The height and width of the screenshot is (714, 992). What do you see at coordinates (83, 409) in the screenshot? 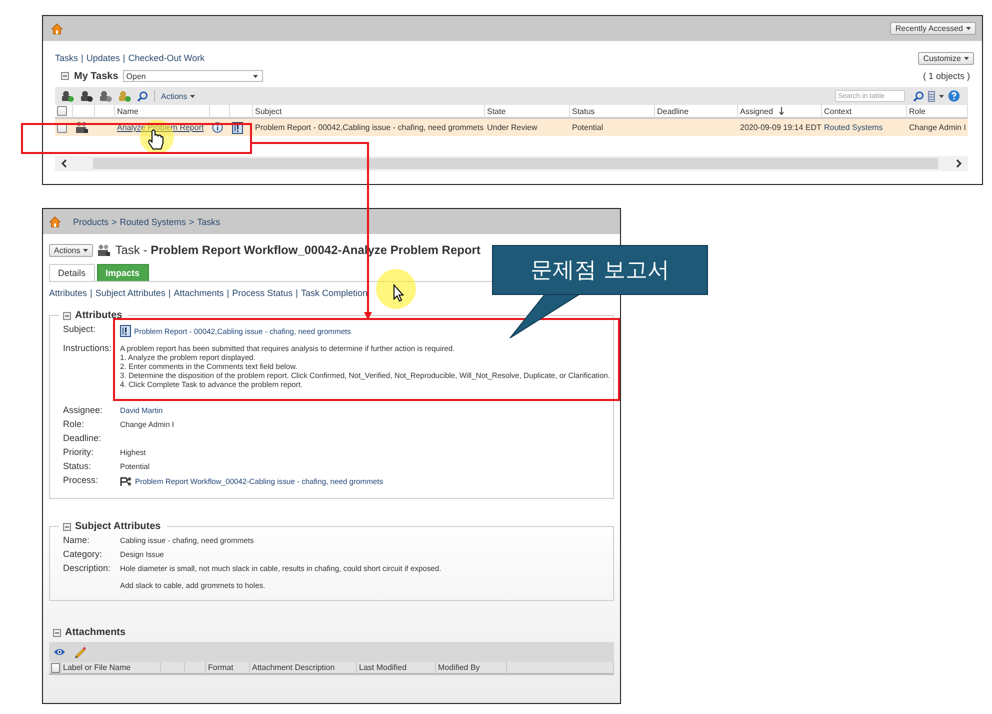
I see `field-label: Assignee:` at bounding box center [83, 409].